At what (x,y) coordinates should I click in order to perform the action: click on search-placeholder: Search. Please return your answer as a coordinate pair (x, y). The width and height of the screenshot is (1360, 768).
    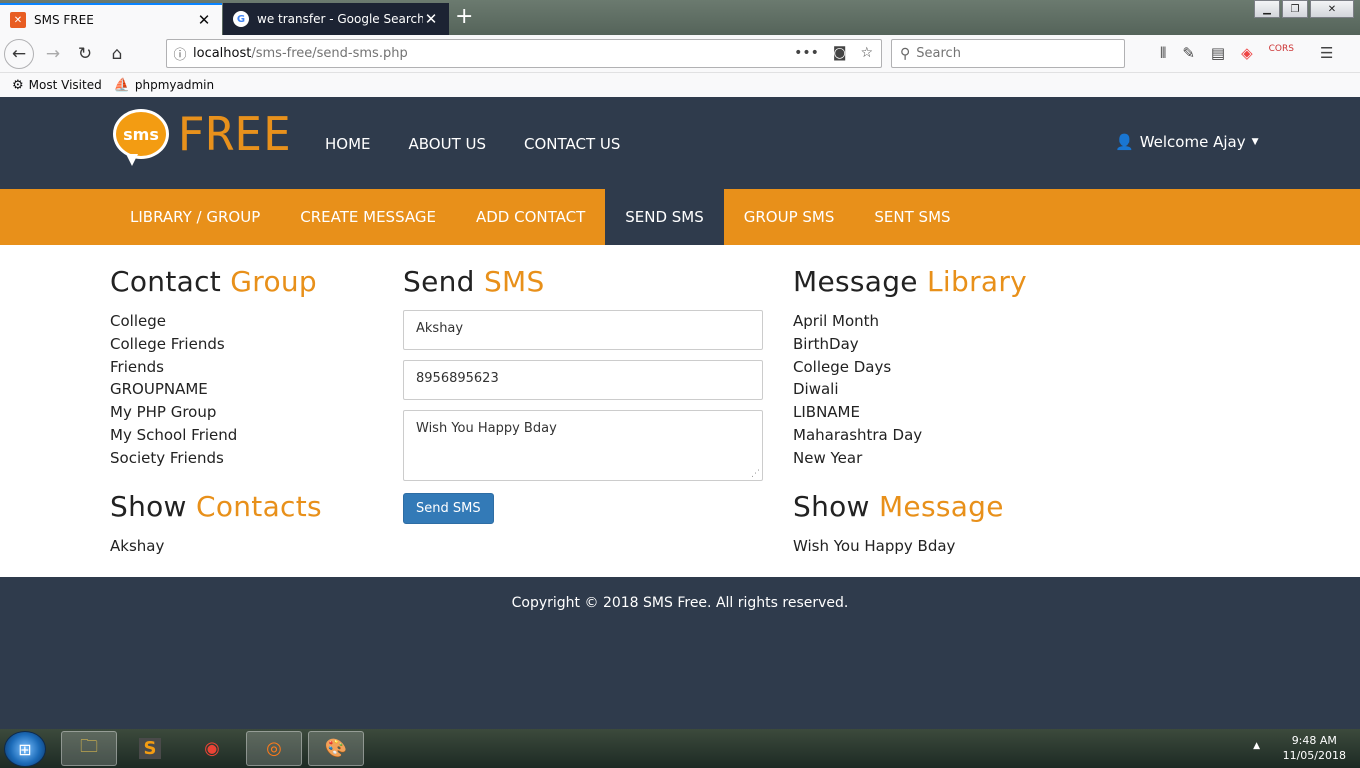
    Looking at the image, I should click on (938, 53).